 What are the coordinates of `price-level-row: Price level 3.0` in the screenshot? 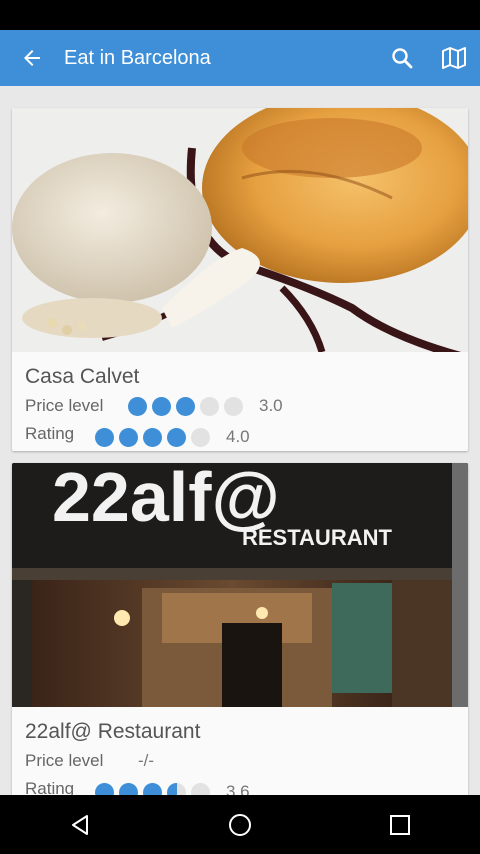 It's located at (240, 406).